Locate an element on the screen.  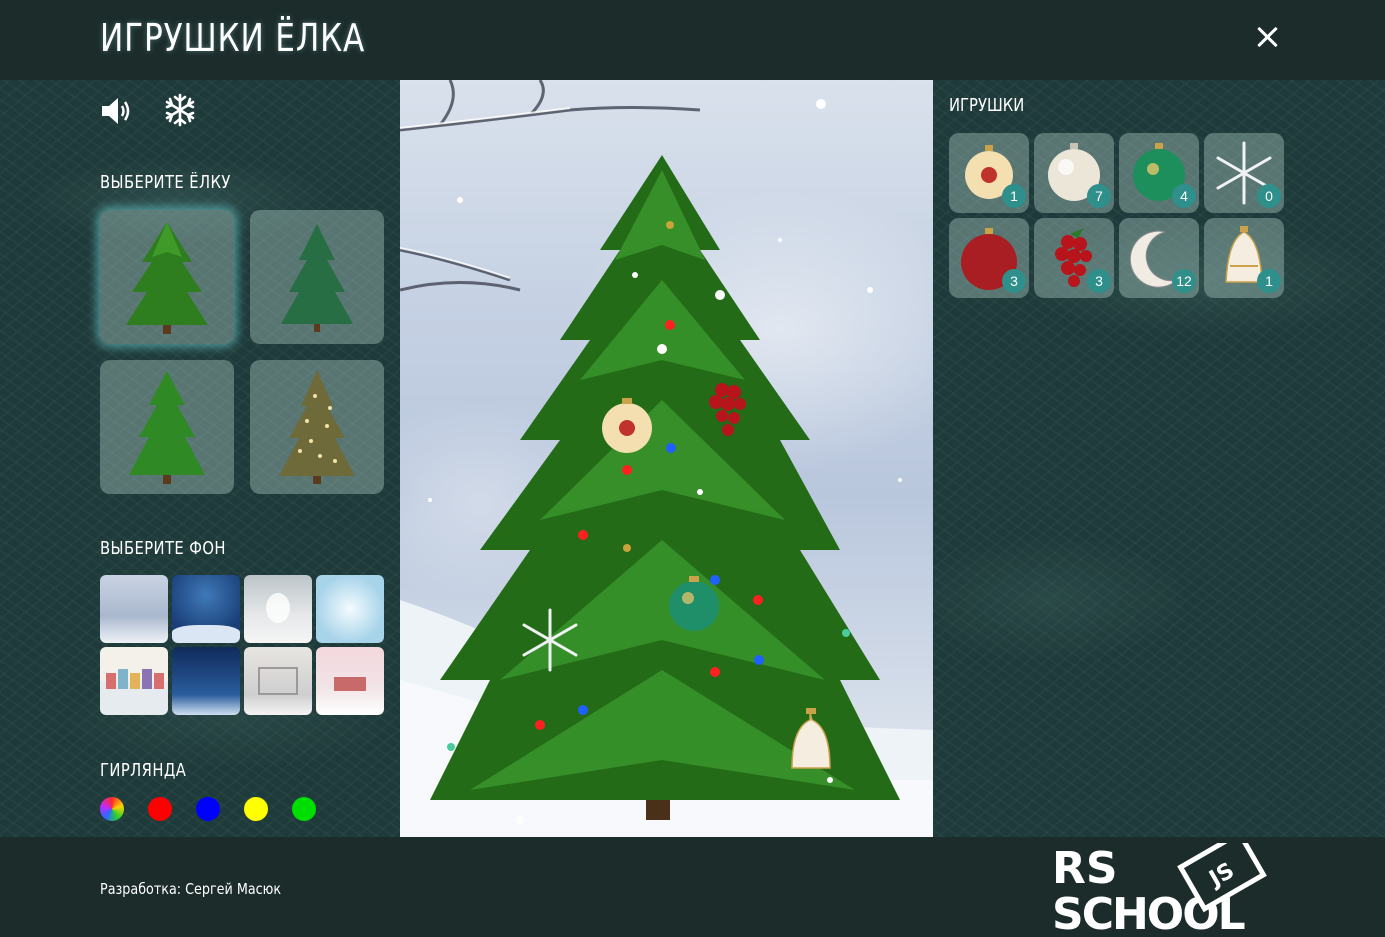
tree-1-image is located at coordinates (167, 278).